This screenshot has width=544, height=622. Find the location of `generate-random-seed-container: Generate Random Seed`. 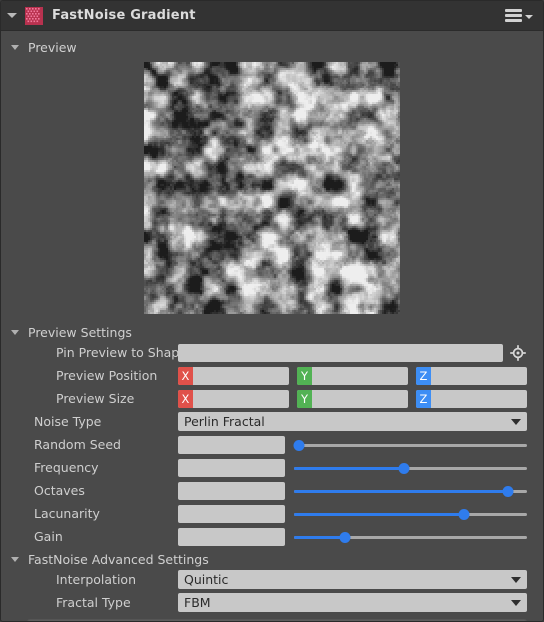

generate-random-seed-container: Generate Random Seed is located at coordinates (272, 618).